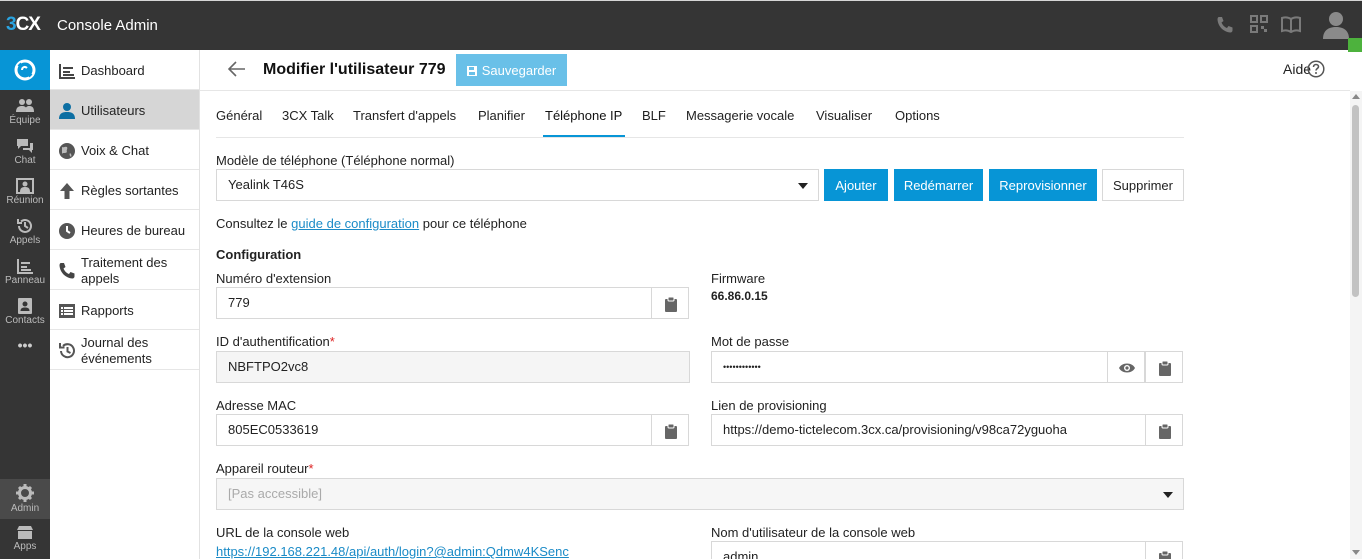  What do you see at coordinates (283, 532) in the screenshot?
I see `web-console-url-label: URL de la console web` at bounding box center [283, 532].